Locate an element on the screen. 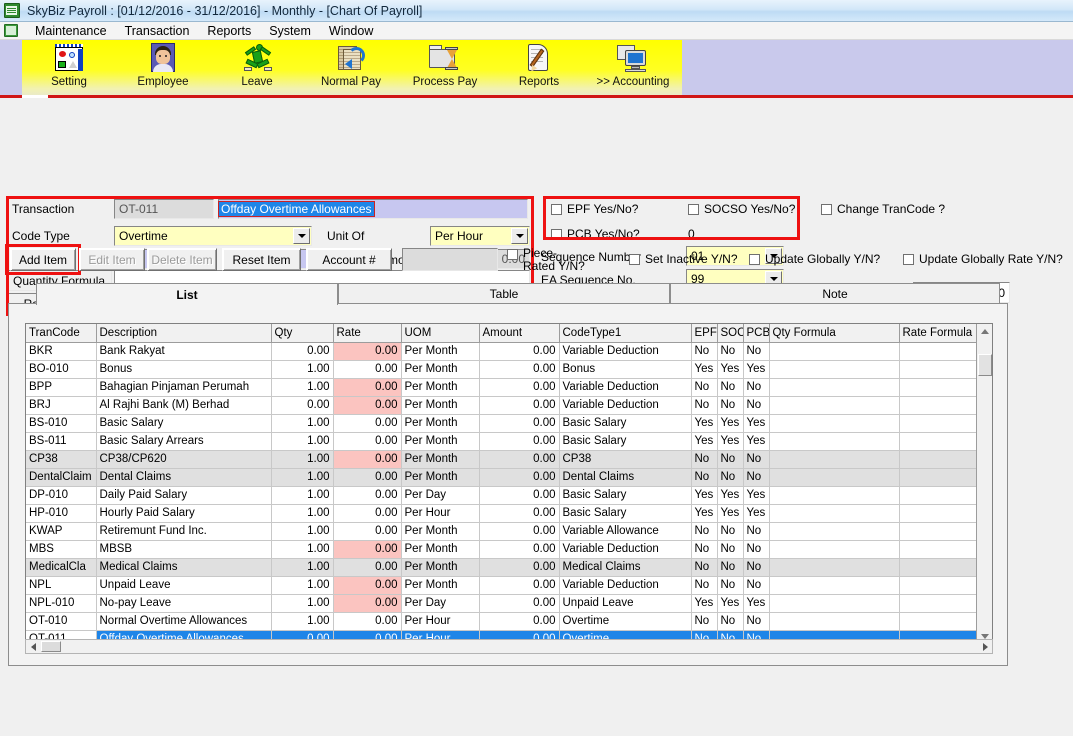  cell-pcb: Yes is located at coordinates (756, 495).